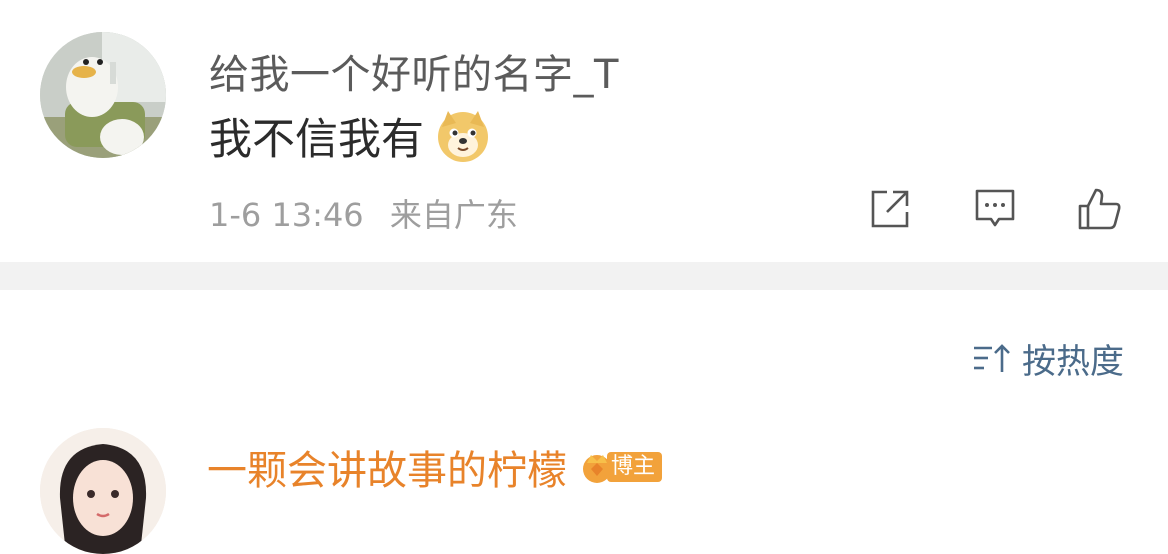 Image resolution: width=1168 pixels, height=554 pixels. I want to click on sort-label: 按热度, so click(1073, 362).